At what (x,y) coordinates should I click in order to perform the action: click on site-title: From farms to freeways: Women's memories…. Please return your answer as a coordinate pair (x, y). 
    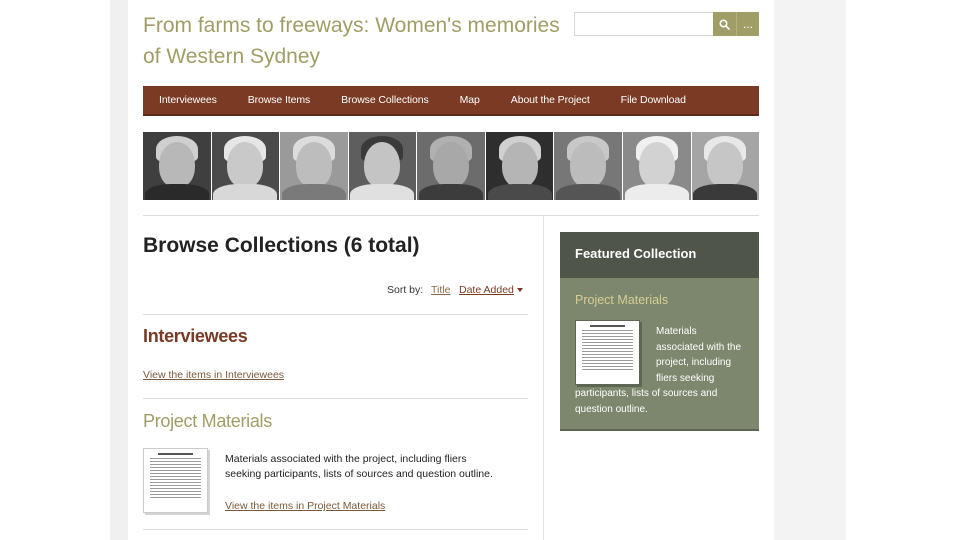
    Looking at the image, I should click on (355, 41).